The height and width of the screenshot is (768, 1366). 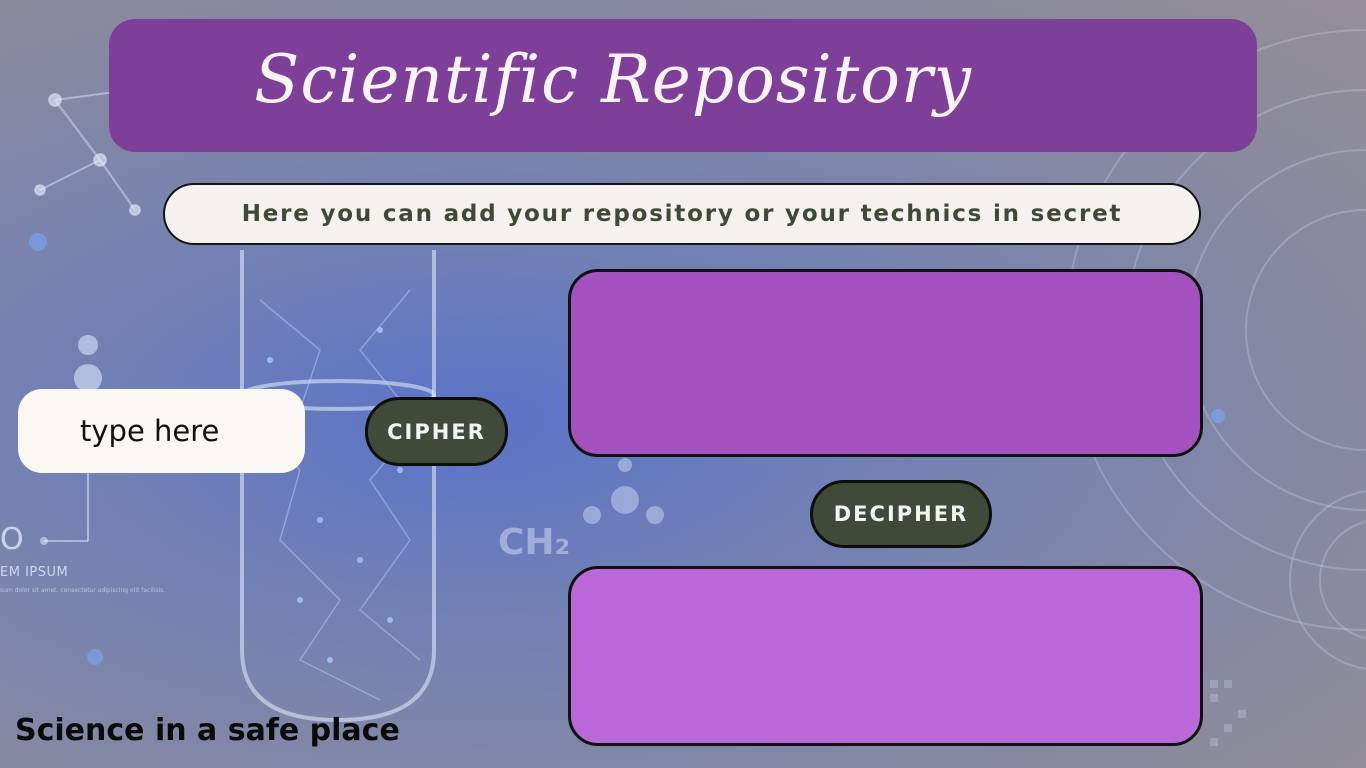 I want to click on background-chem-label: CH₂, so click(x=534, y=542).